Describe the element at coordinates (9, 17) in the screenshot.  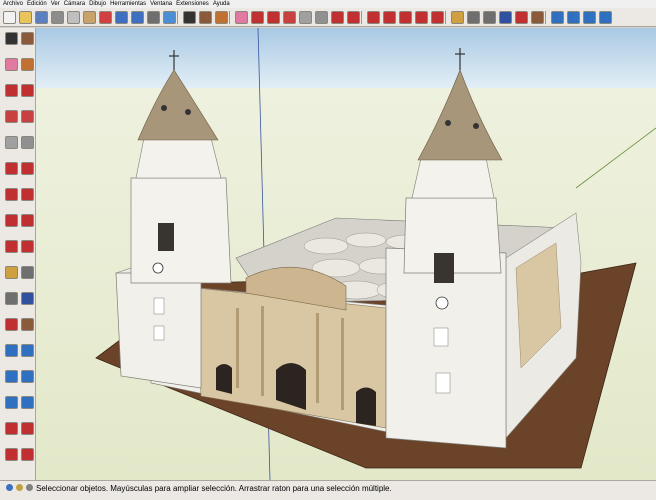
I see `new-file-icon` at that location.